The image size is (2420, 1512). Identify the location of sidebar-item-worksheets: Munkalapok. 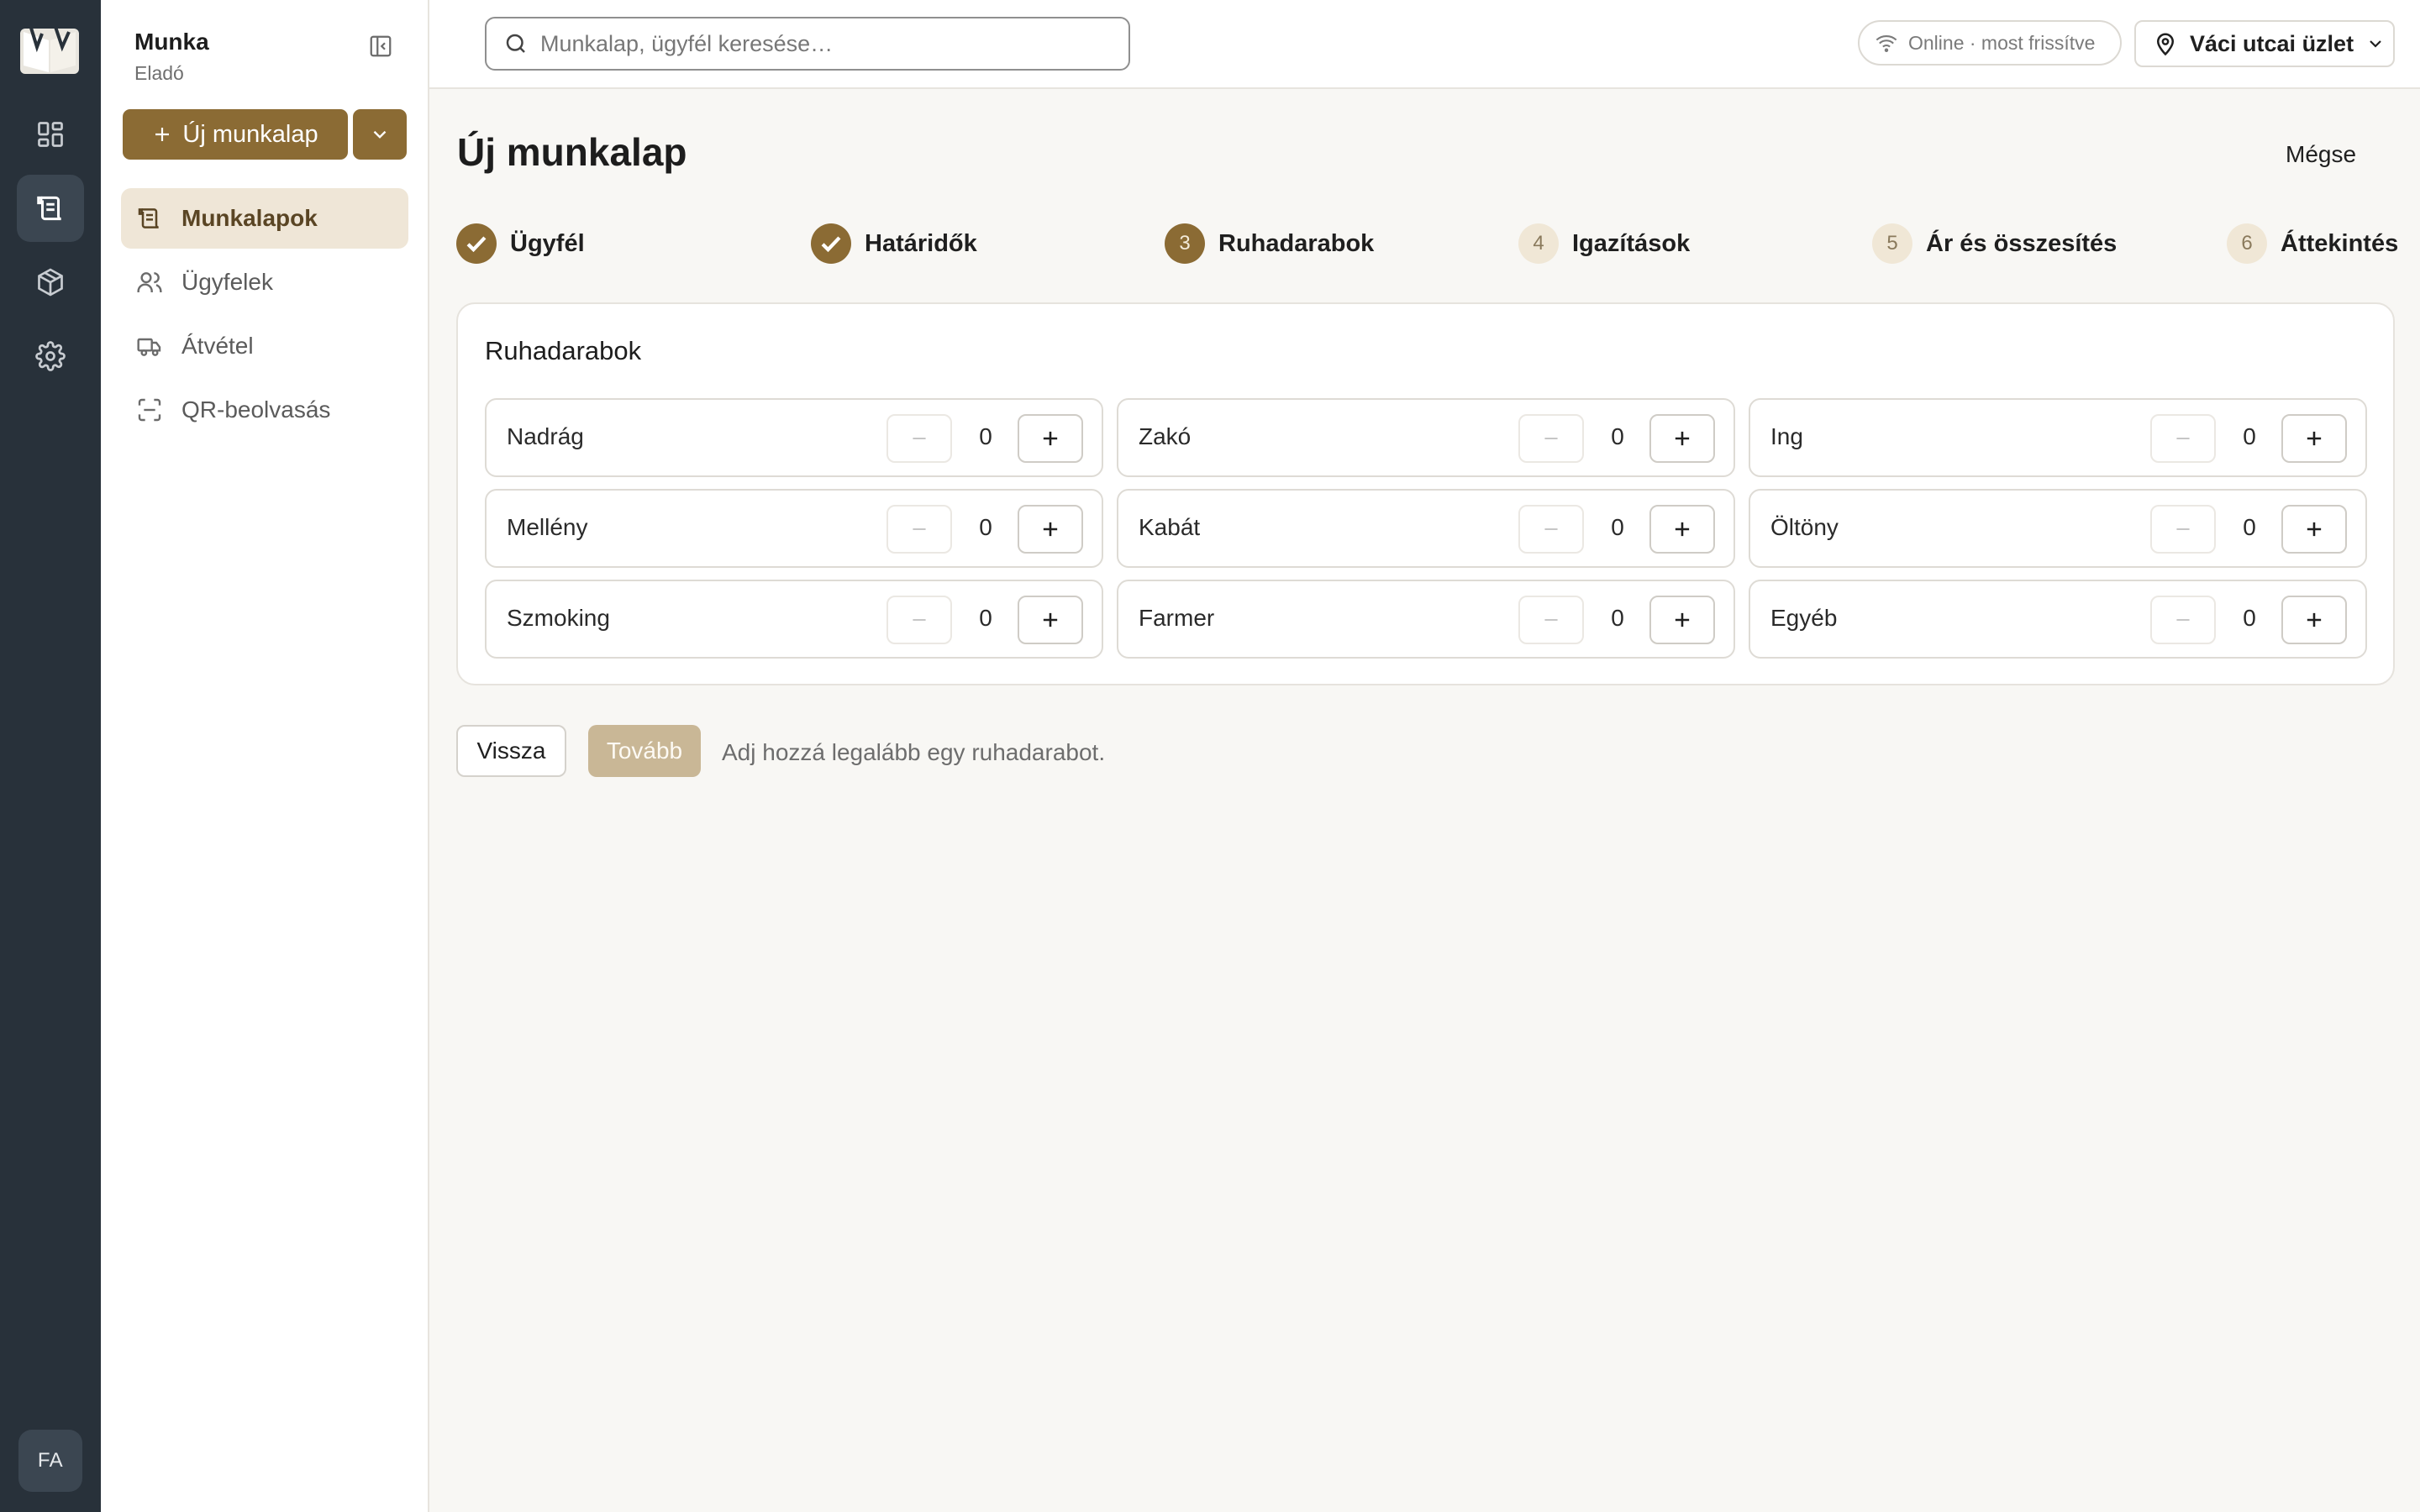
(264, 218).